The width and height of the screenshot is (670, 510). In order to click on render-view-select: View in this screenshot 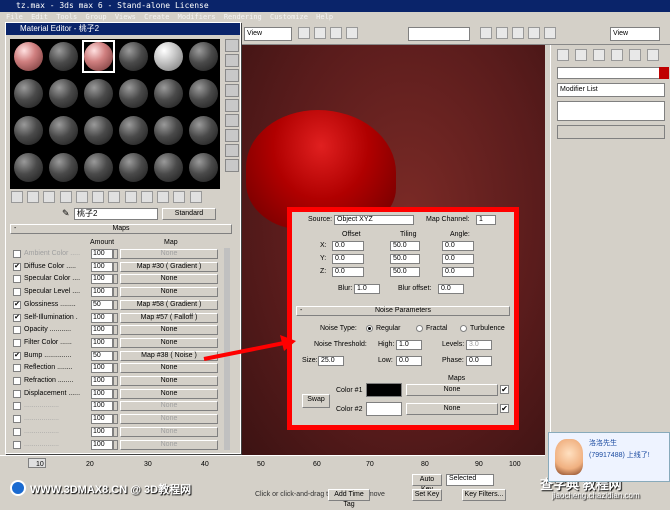, I will do `click(635, 34)`.